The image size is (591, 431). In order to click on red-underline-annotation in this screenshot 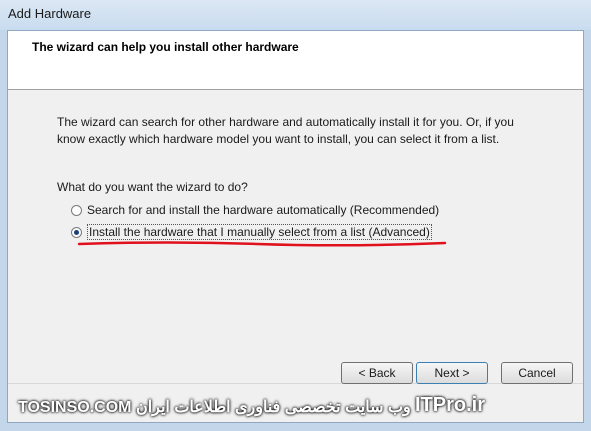, I will do `click(262, 244)`.